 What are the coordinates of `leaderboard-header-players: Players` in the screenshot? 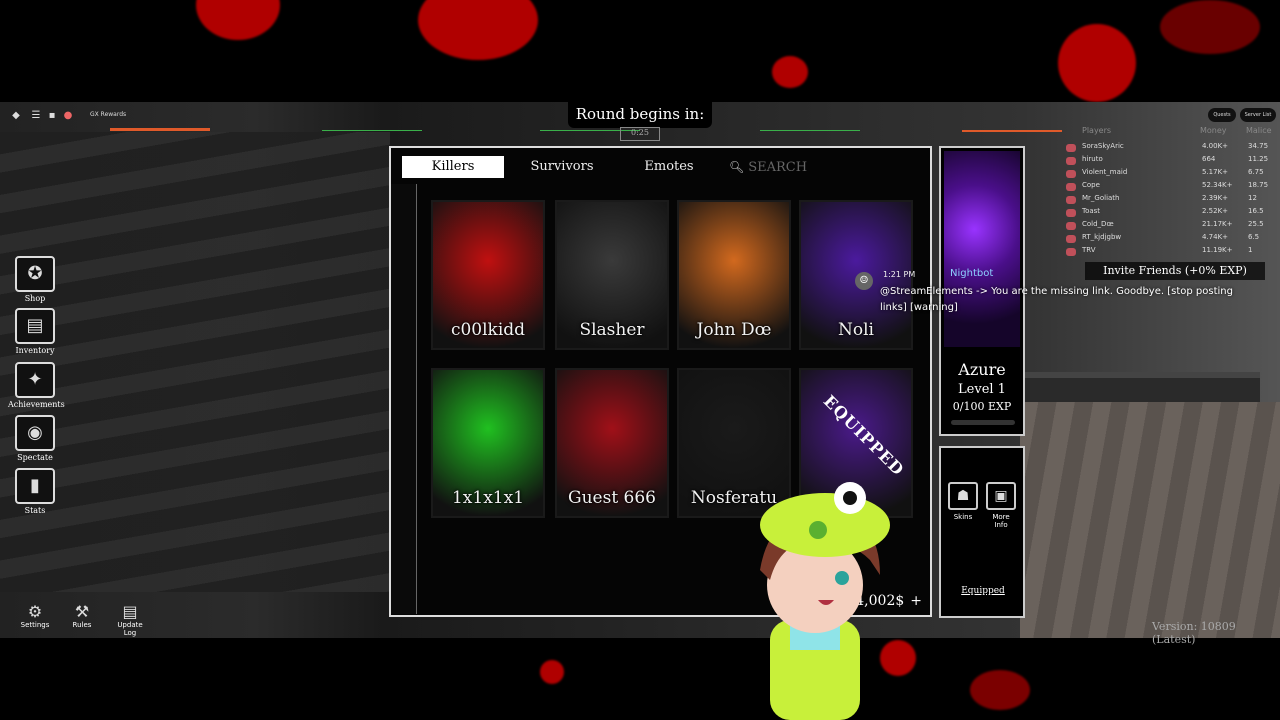 It's located at (1097, 130).